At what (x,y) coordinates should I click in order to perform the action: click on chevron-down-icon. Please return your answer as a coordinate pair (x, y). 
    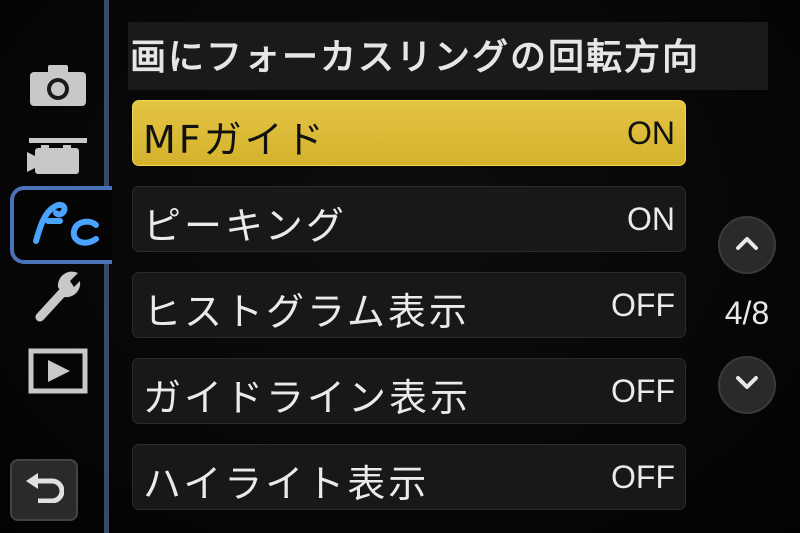
    Looking at the image, I should click on (747, 385).